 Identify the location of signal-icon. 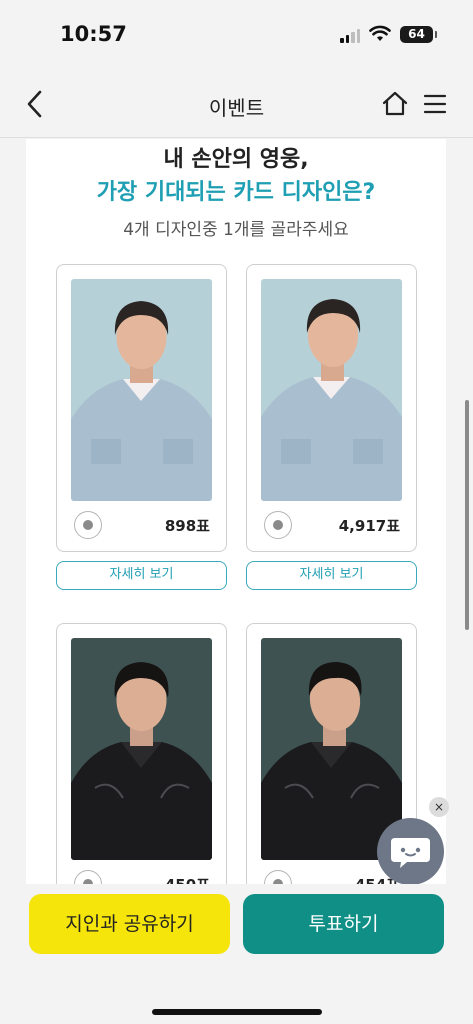
(350, 36).